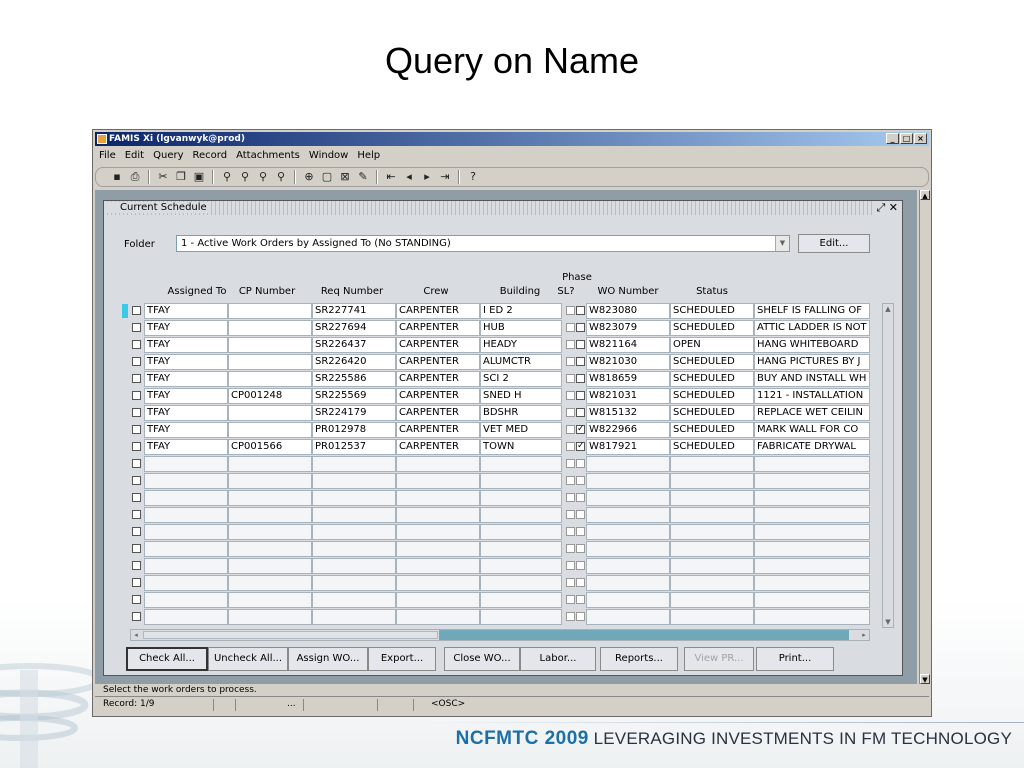 This screenshot has width=1024, height=768. What do you see at coordinates (134, 156) in the screenshot?
I see `menu-edit: Edit` at bounding box center [134, 156].